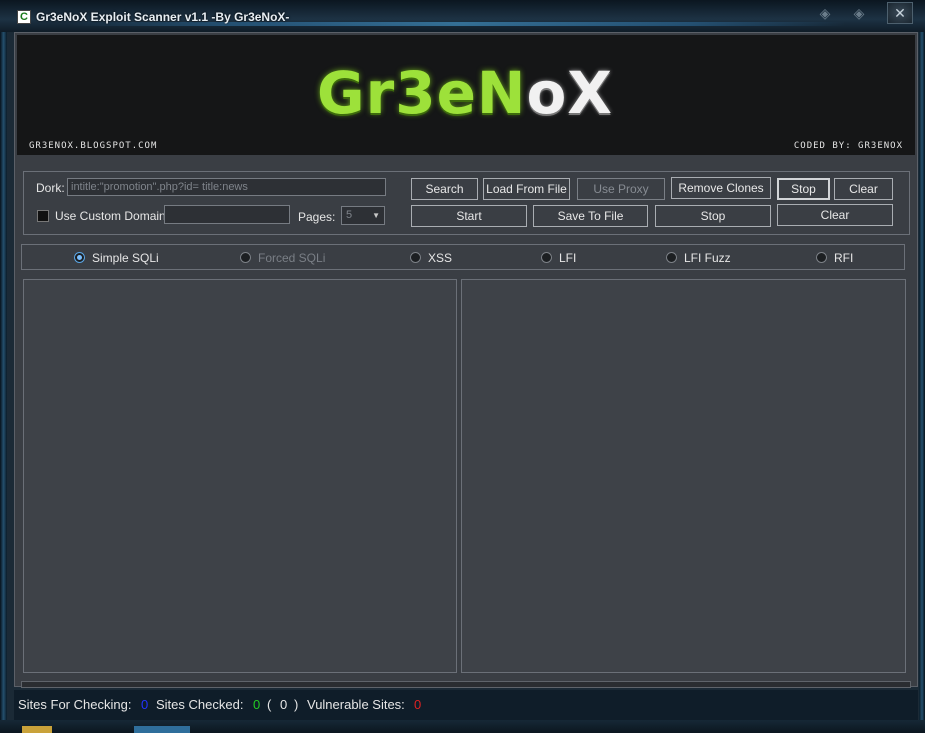  Describe the element at coordinates (24, 17) in the screenshot. I see `app-icon: C` at that location.